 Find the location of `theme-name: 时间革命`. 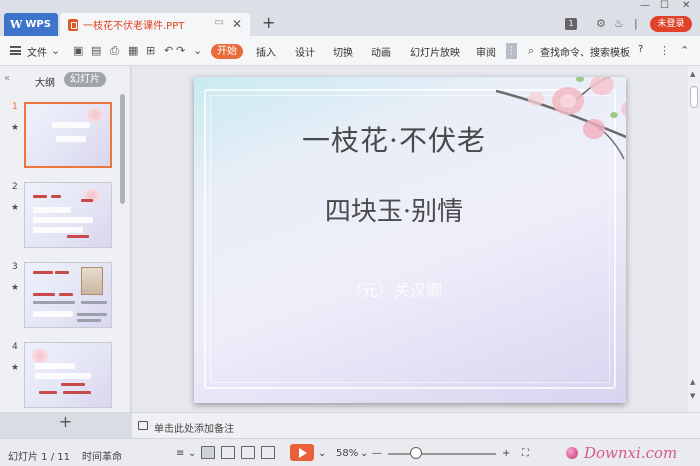

theme-name: 时间革命 is located at coordinates (102, 455).